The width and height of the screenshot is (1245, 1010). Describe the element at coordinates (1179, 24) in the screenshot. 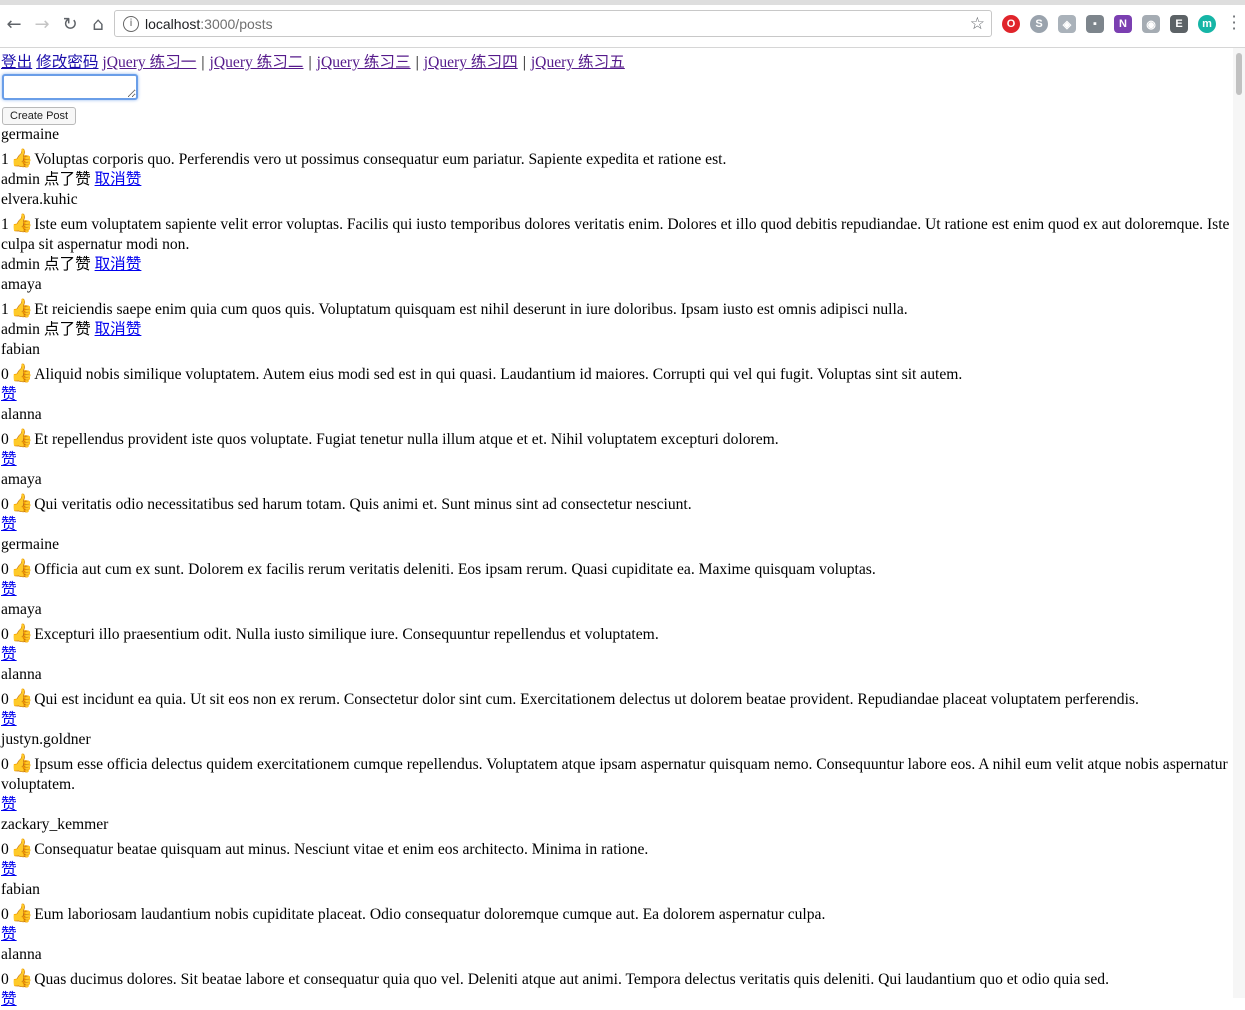

I see `evernote-icon: E` at that location.